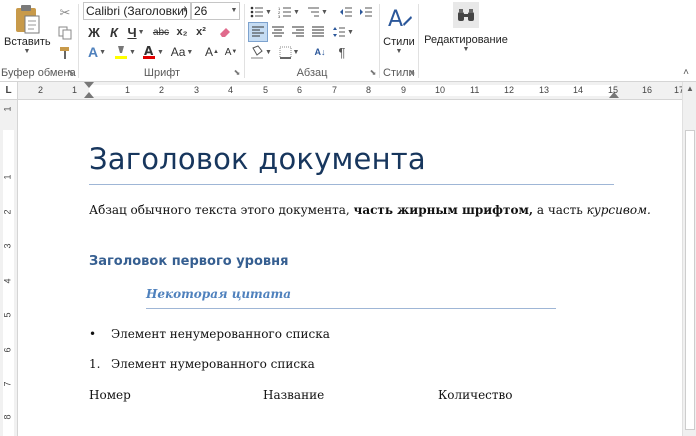  Describe the element at coordinates (366, 12) in the screenshot. I see `increase-indent-button` at that location.